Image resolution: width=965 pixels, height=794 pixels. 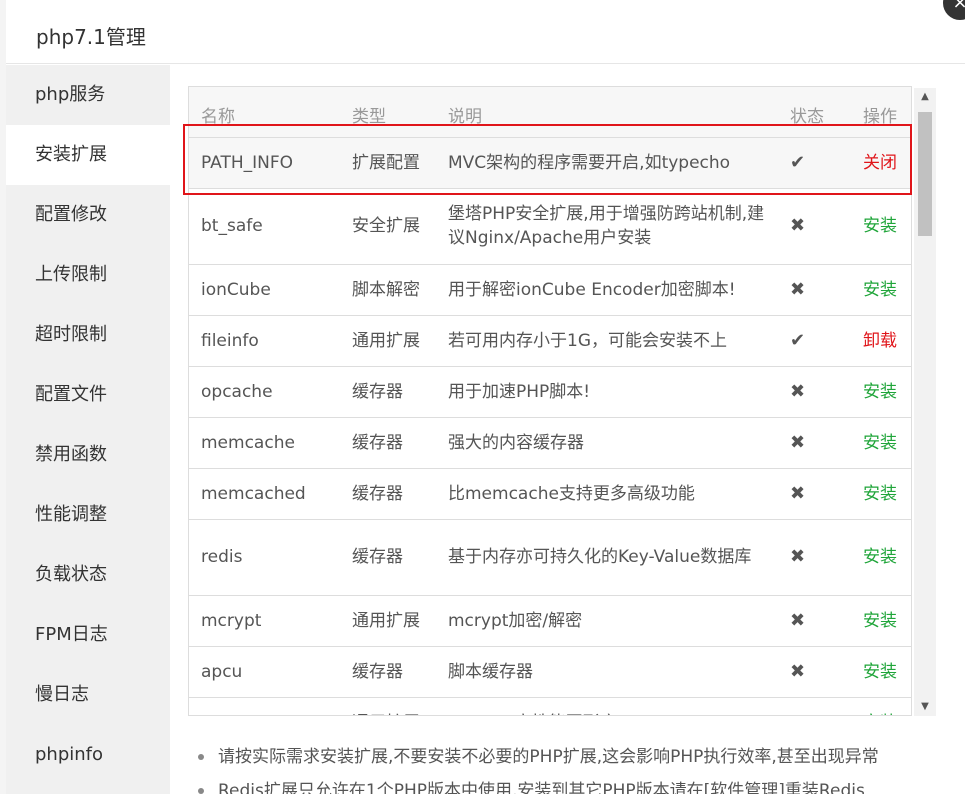 I want to click on disable-link: 关闭, so click(x=881, y=163).